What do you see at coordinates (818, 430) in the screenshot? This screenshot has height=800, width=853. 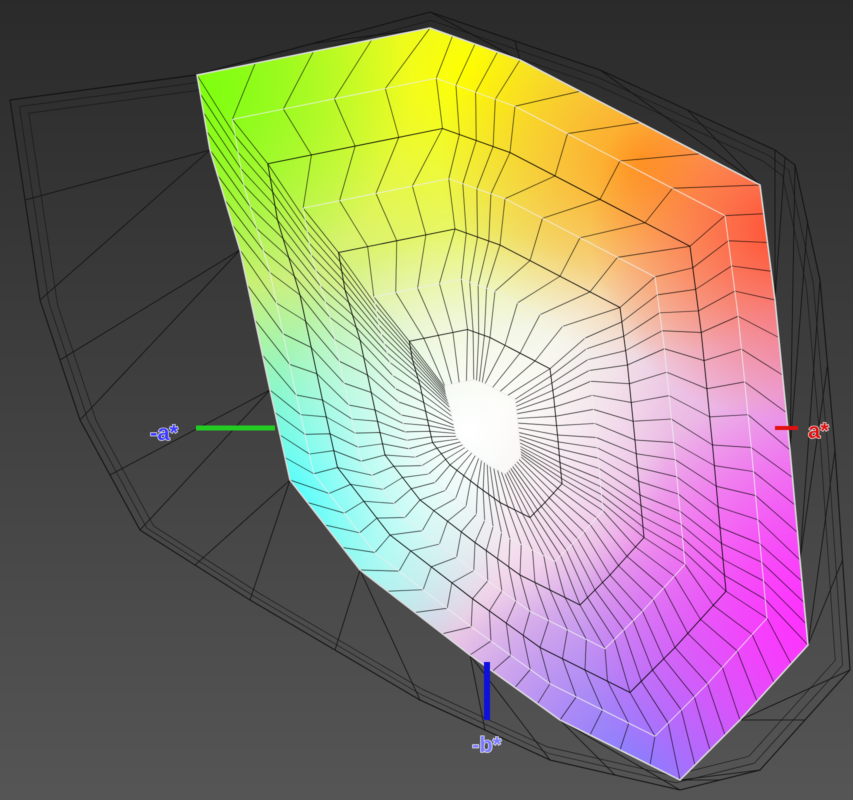 I see `axis-label: a*` at bounding box center [818, 430].